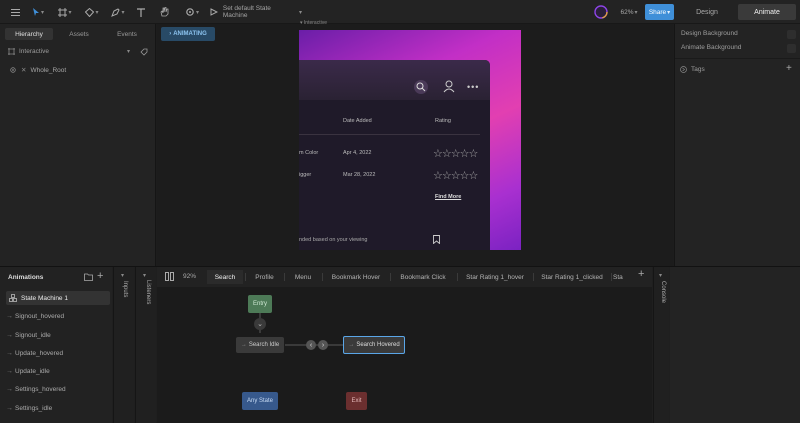 This screenshot has height=423, width=800. Describe the element at coordinates (711, 47) in the screenshot. I see `animate-background-label: Animate Background` at that location.